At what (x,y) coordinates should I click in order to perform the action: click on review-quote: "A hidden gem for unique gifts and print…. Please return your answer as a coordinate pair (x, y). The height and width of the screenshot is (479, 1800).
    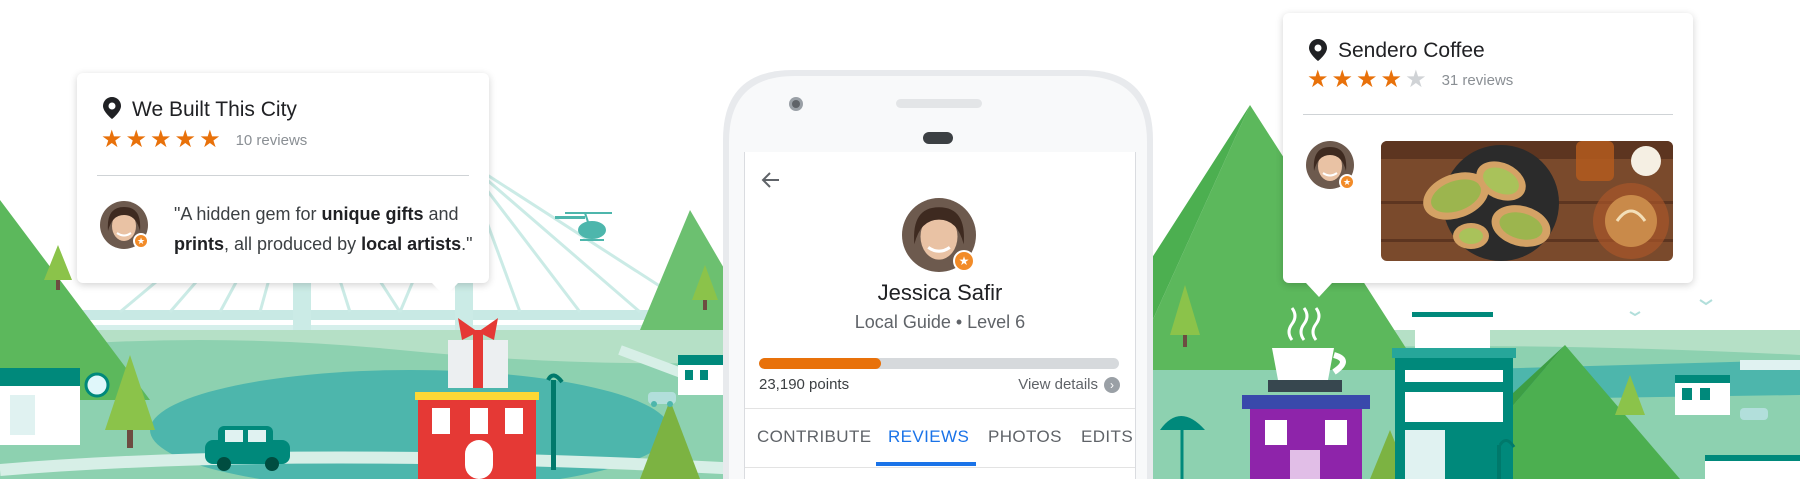
    Looking at the image, I should click on (324, 229).